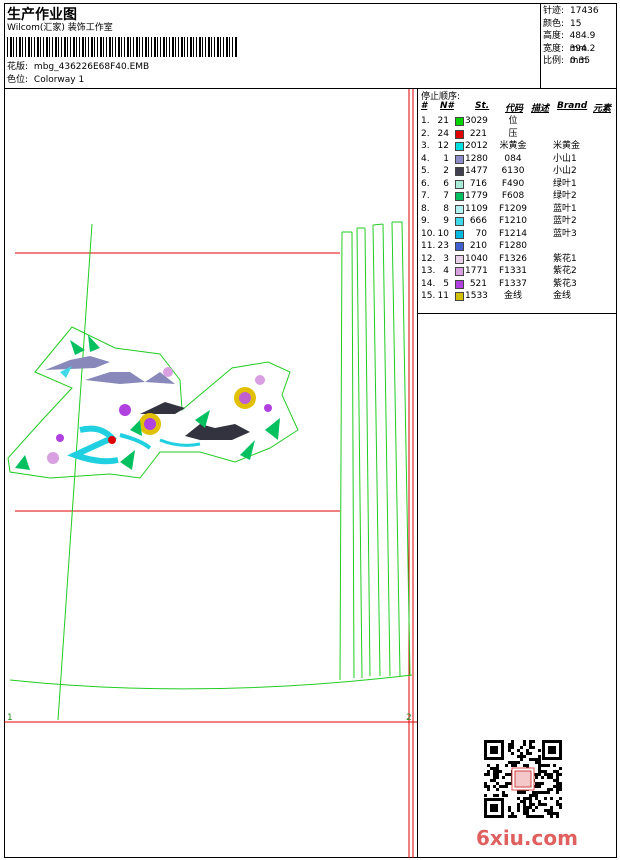  Describe the element at coordinates (428, 246) in the screenshot. I see `stop-index: 11.` at that location.